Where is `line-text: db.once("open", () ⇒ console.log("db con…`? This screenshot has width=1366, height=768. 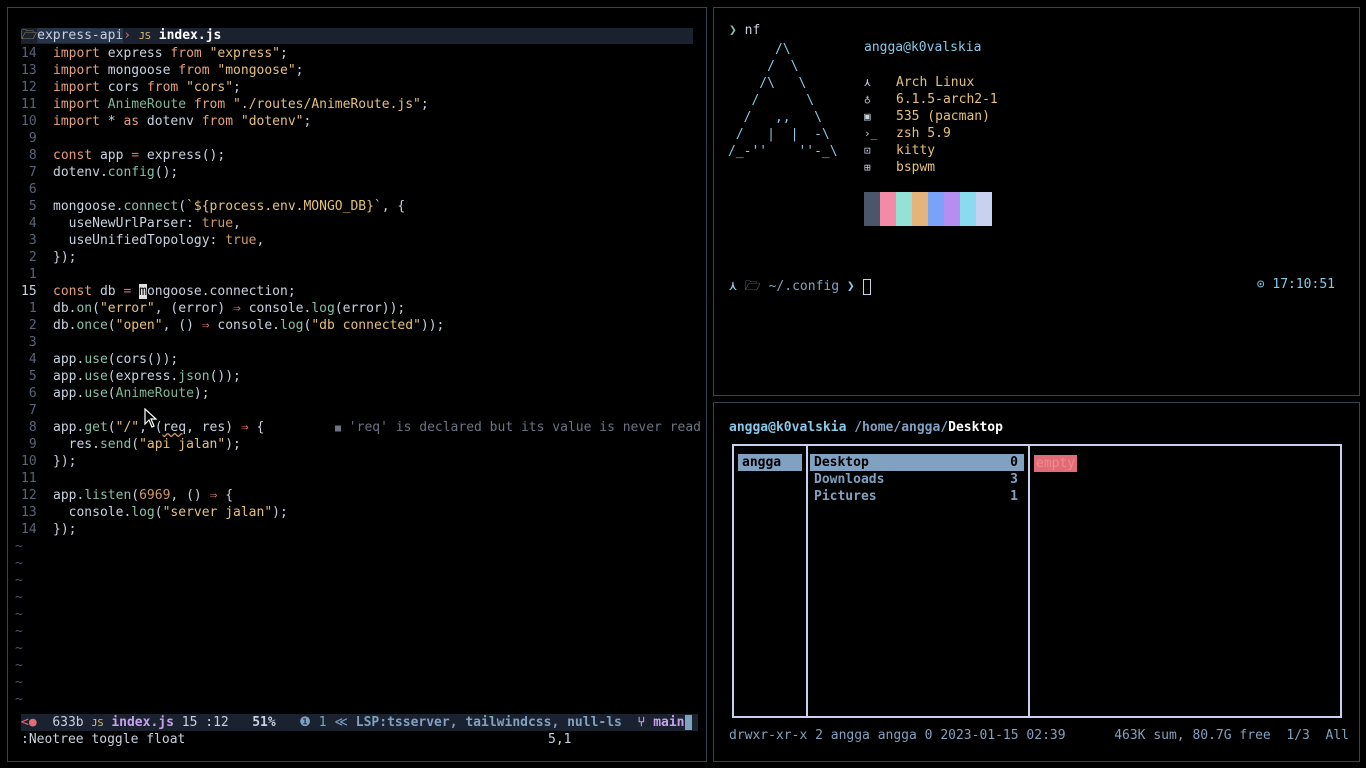 line-text: db.once("open", () ⇒ console.log("db con… is located at coordinates (249, 325).